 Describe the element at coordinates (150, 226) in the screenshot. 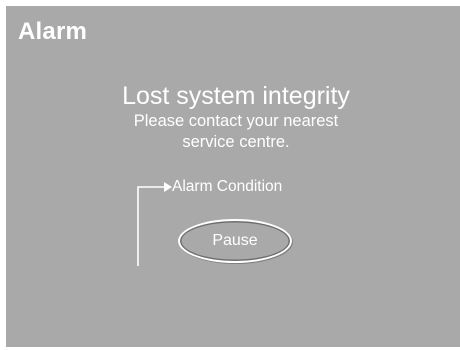

I see `connector-line` at that location.